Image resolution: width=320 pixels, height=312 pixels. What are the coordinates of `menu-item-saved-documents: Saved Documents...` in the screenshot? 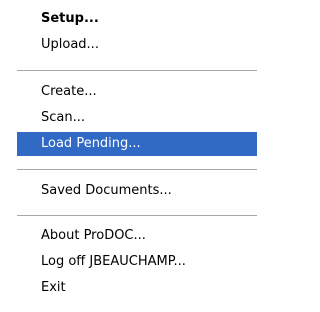 It's located at (137, 191).